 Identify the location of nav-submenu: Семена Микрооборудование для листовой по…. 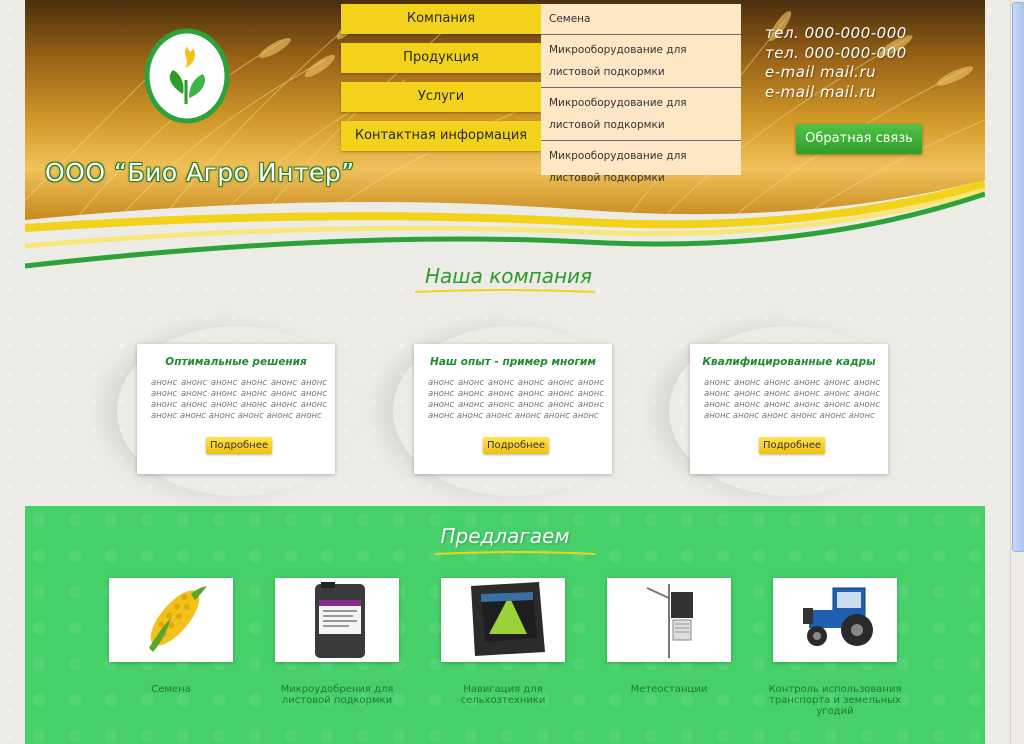
(641, 94).